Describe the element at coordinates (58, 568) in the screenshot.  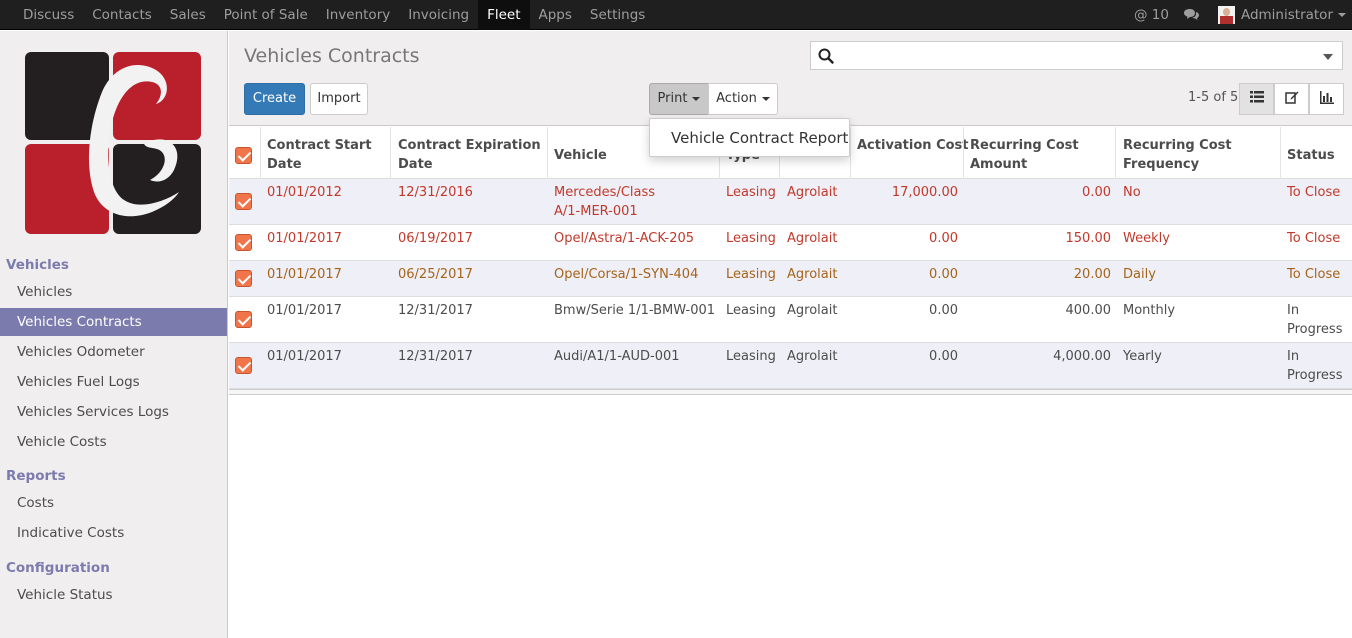
I see `sidebar-section-configuration: Configuration` at that location.